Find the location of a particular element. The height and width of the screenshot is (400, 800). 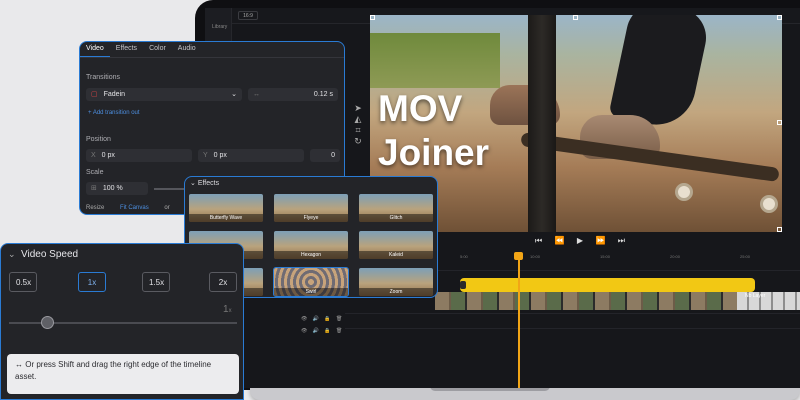

transition-icon: ▢ is located at coordinates (94, 94).